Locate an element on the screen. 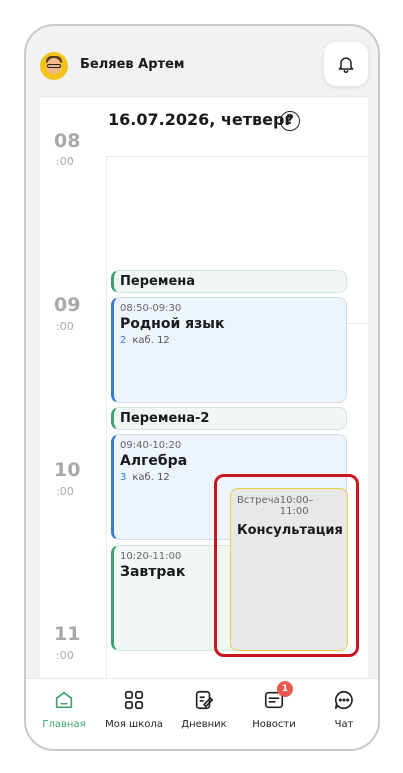 Image resolution: width=403 pixels, height=773 pixels. lesson-title: Алгебра is located at coordinates (154, 461).